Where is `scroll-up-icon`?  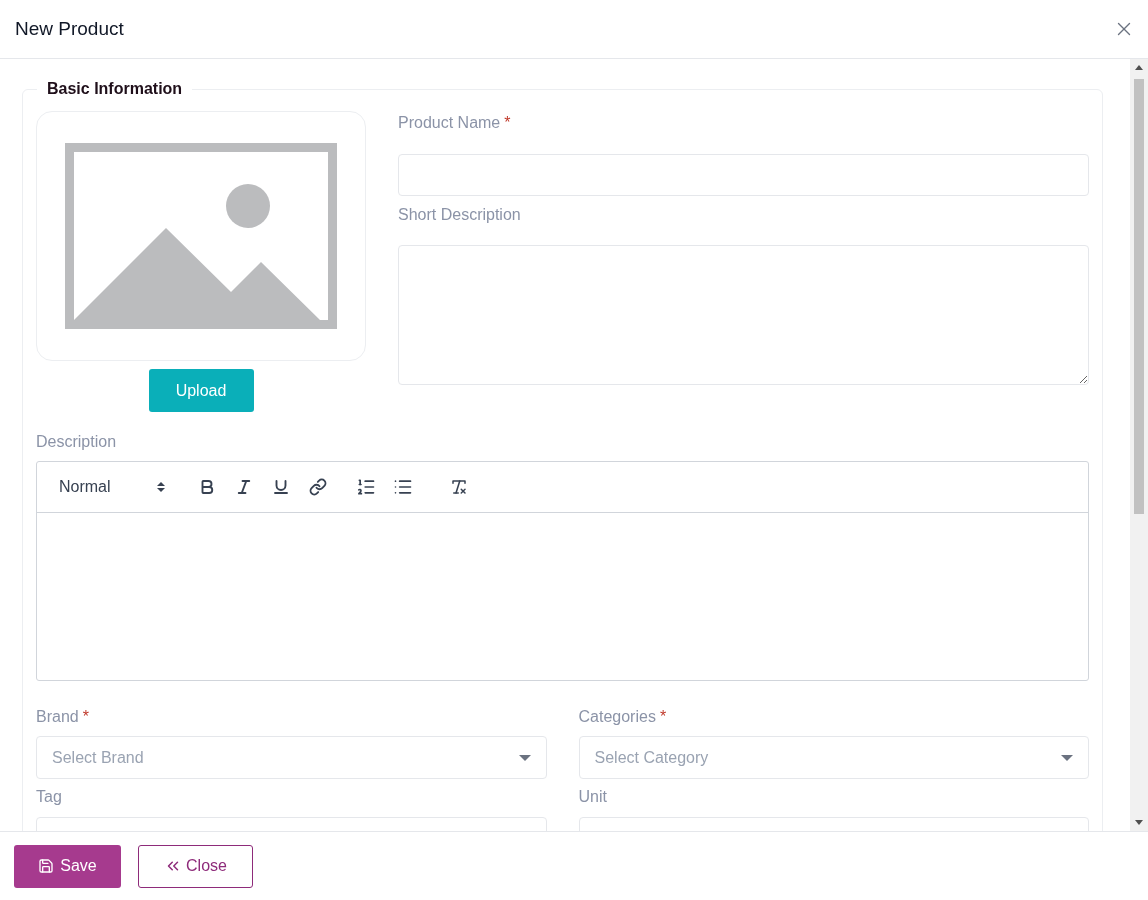 scroll-up-icon is located at coordinates (1139, 67).